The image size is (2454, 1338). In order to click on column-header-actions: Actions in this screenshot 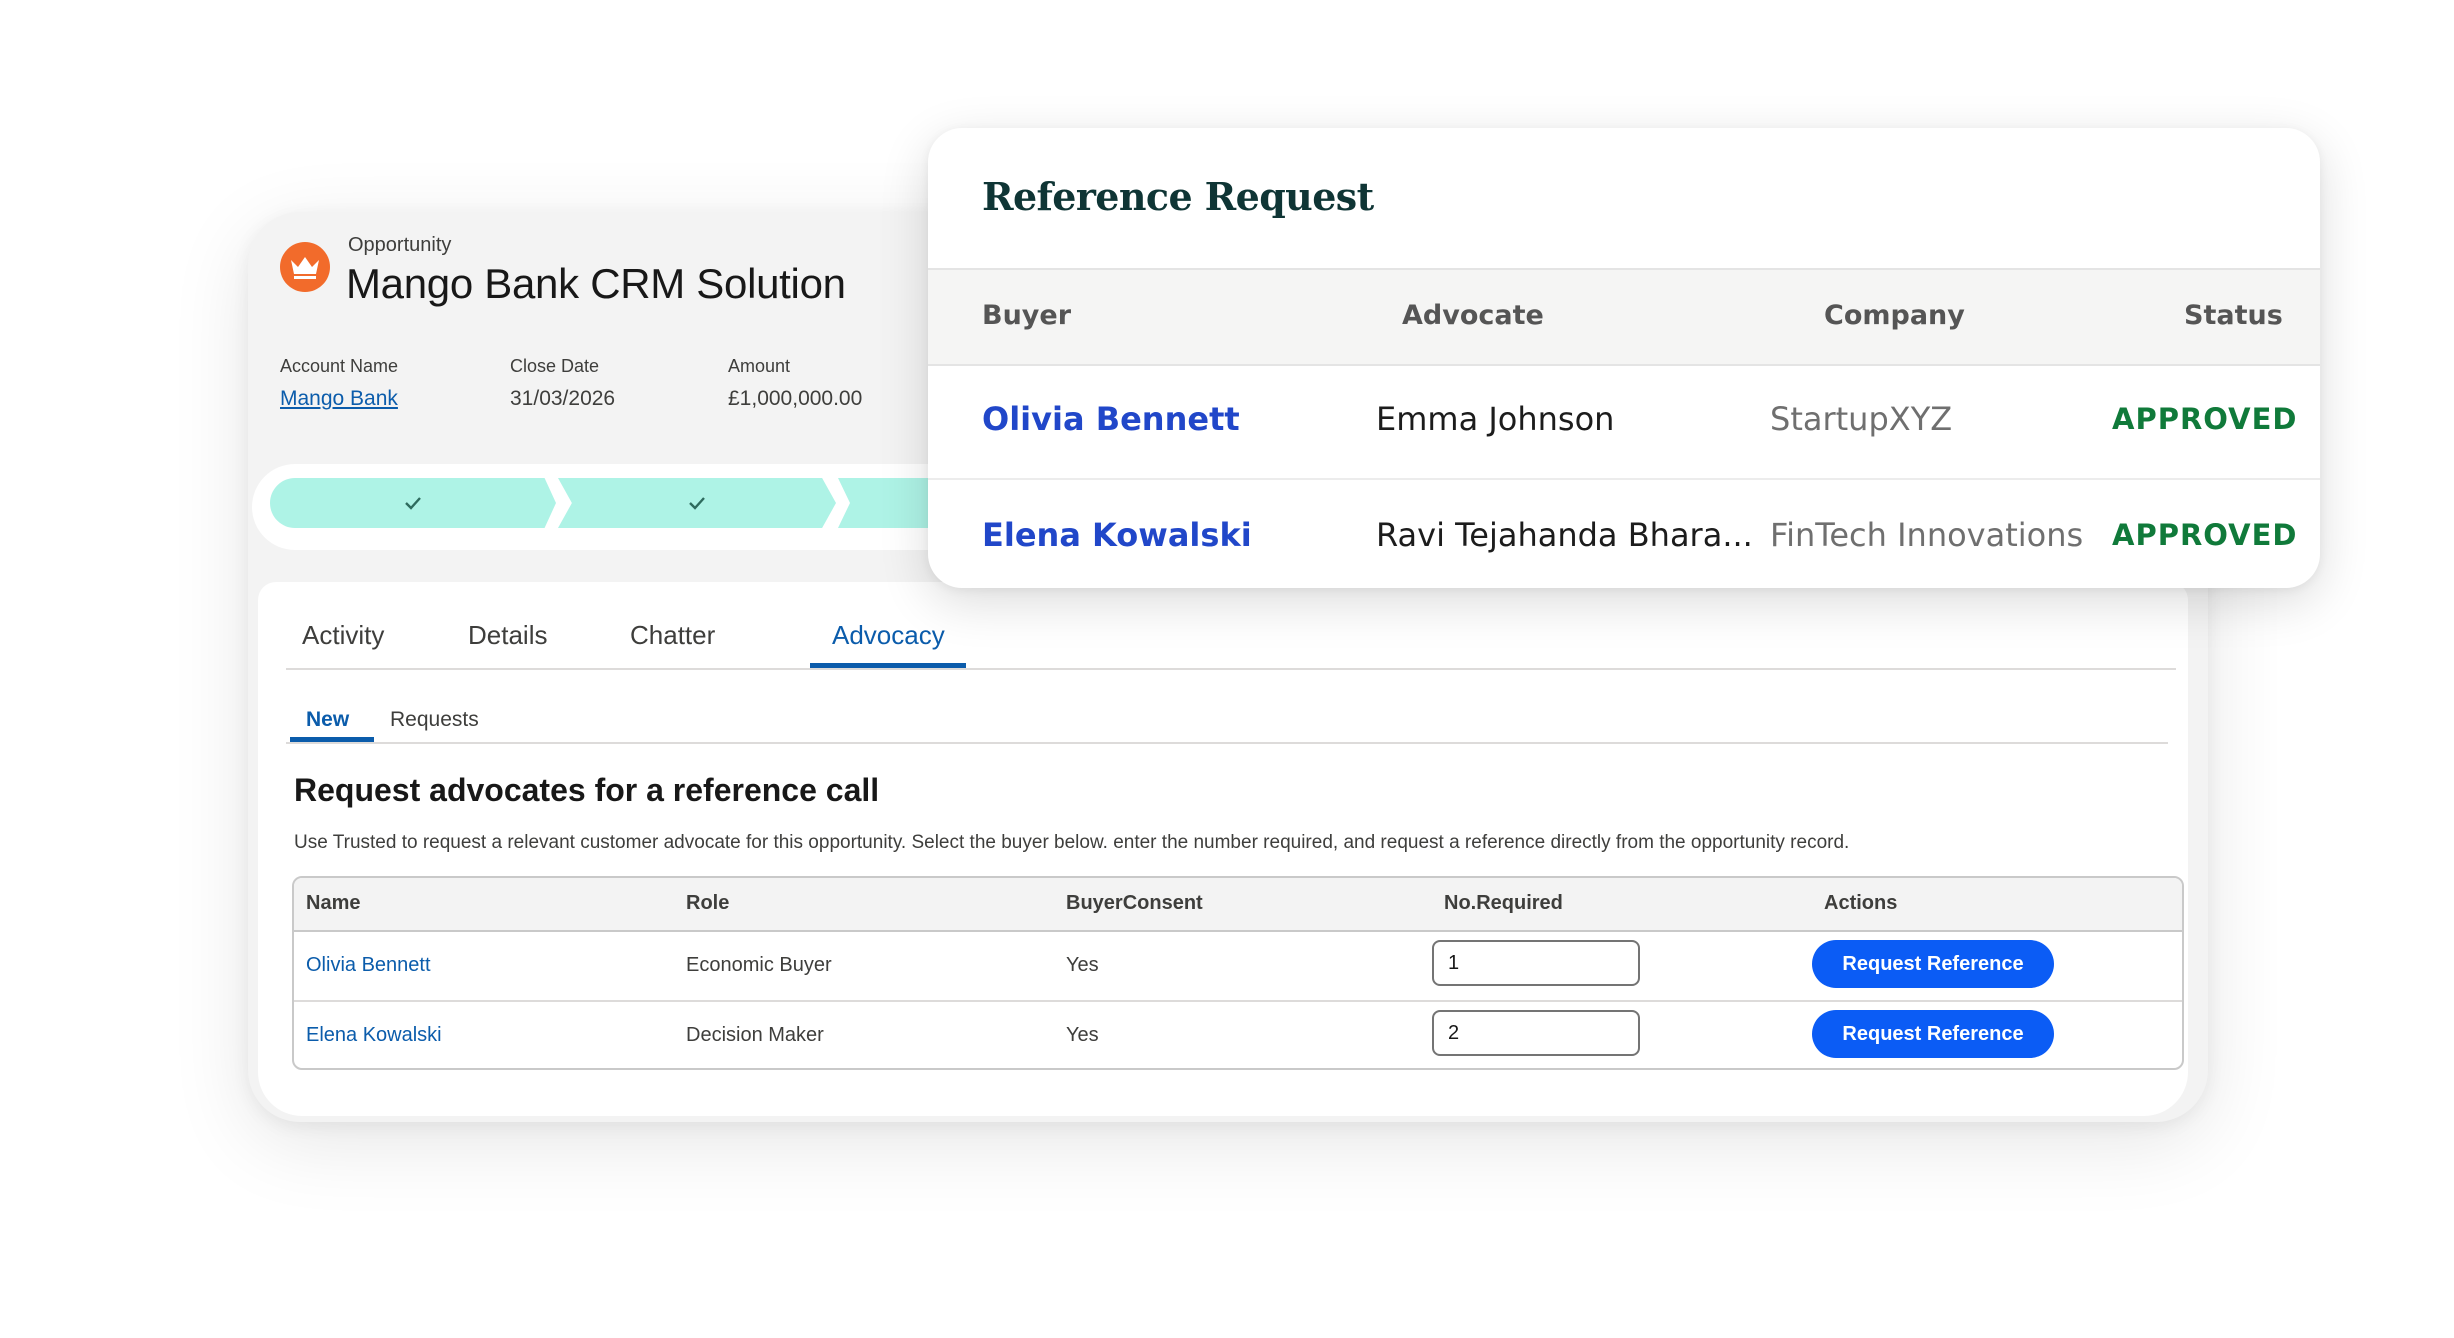, I will do `click(1861, 903)`.